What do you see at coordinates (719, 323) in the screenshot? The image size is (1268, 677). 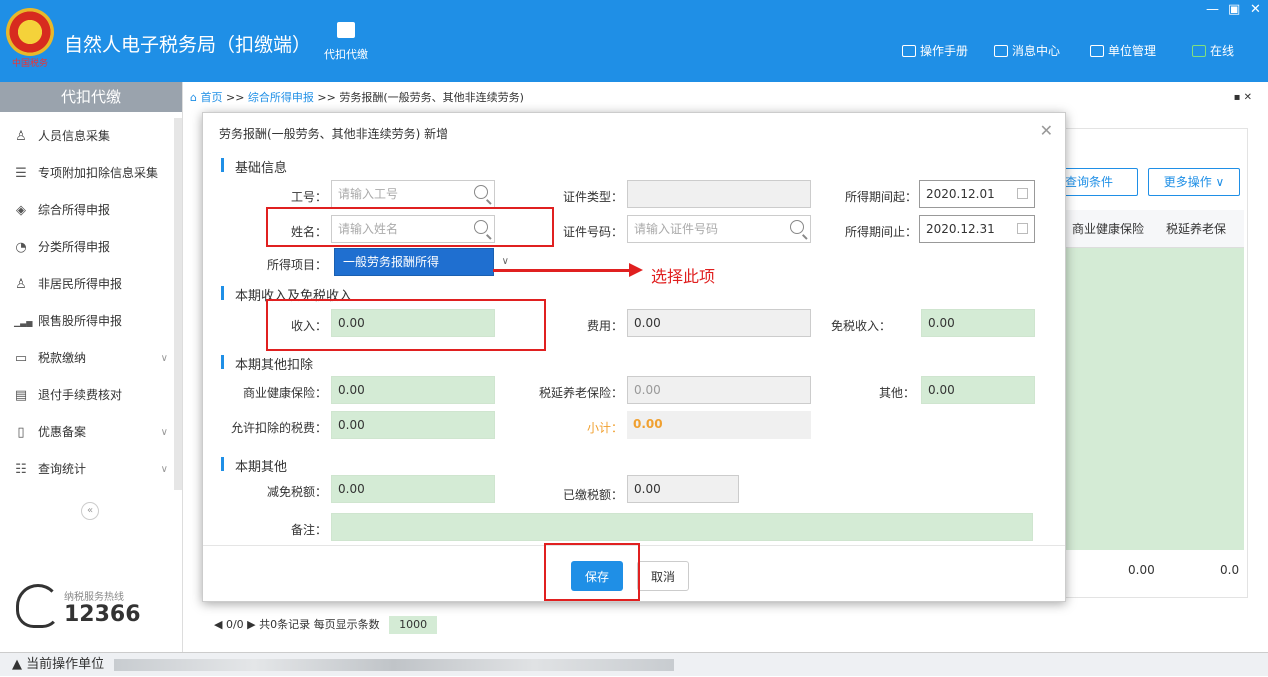 I see `fee-input: 0.00` at bounding box center [719, 323].